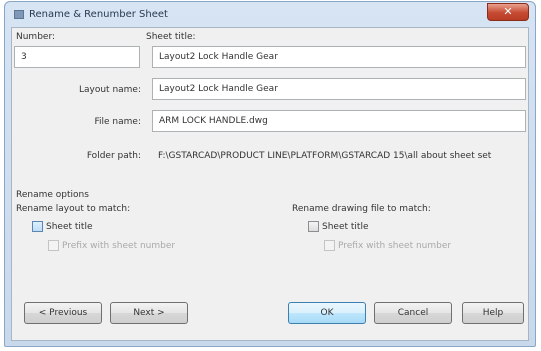  I want to click on dialog-title: Rename & Renumber Sheet, so click(98, 14).